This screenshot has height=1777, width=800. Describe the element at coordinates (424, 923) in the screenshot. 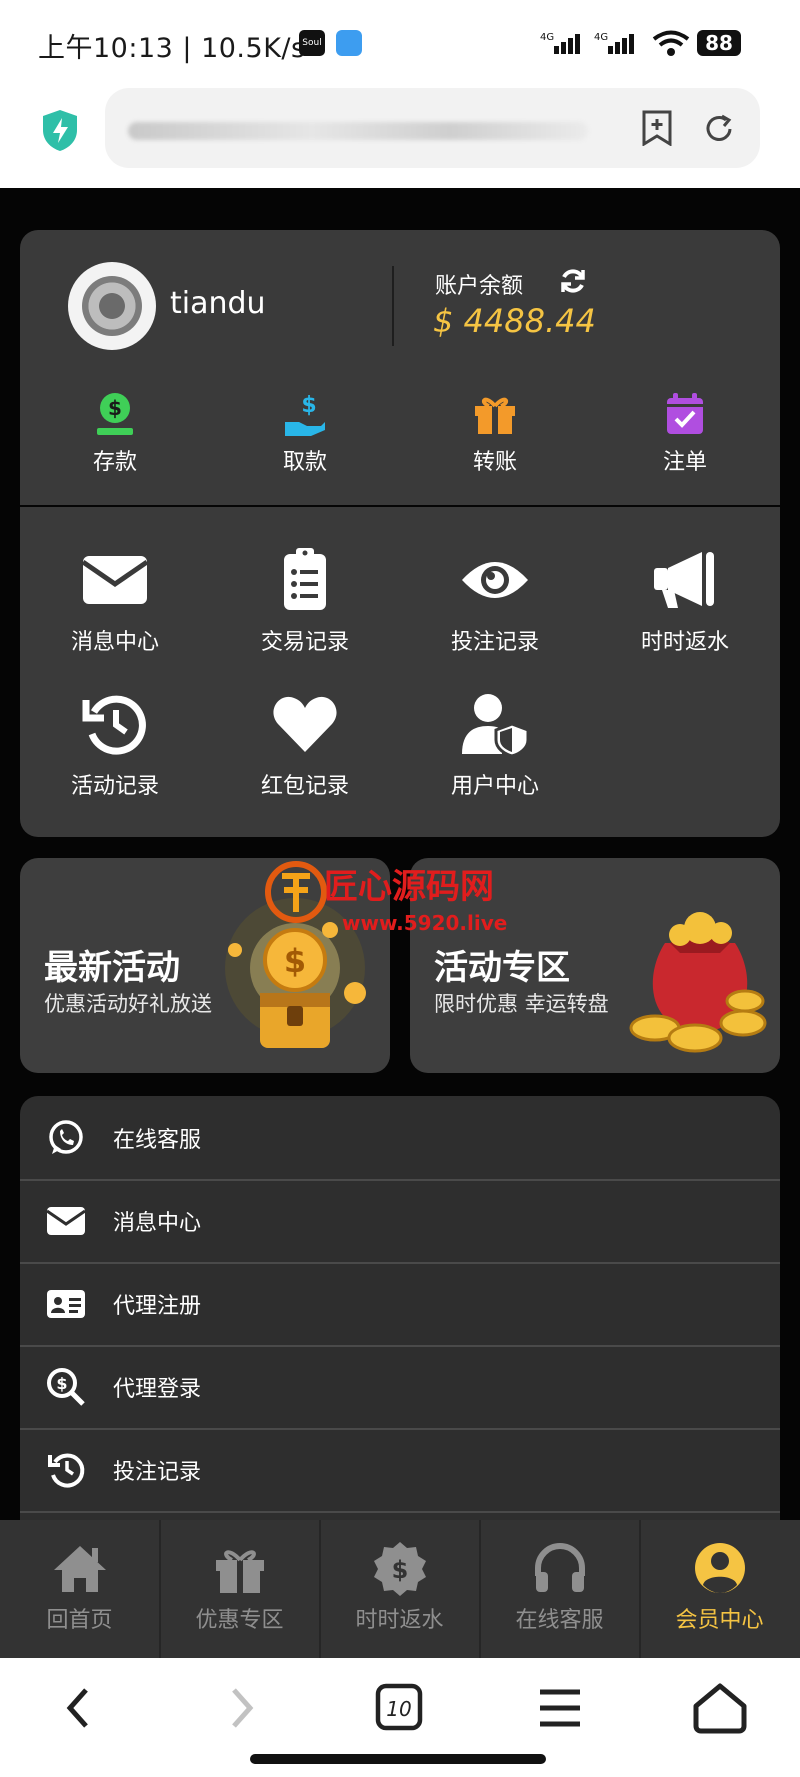

I see `svg-text: www.5920.live` at that location.